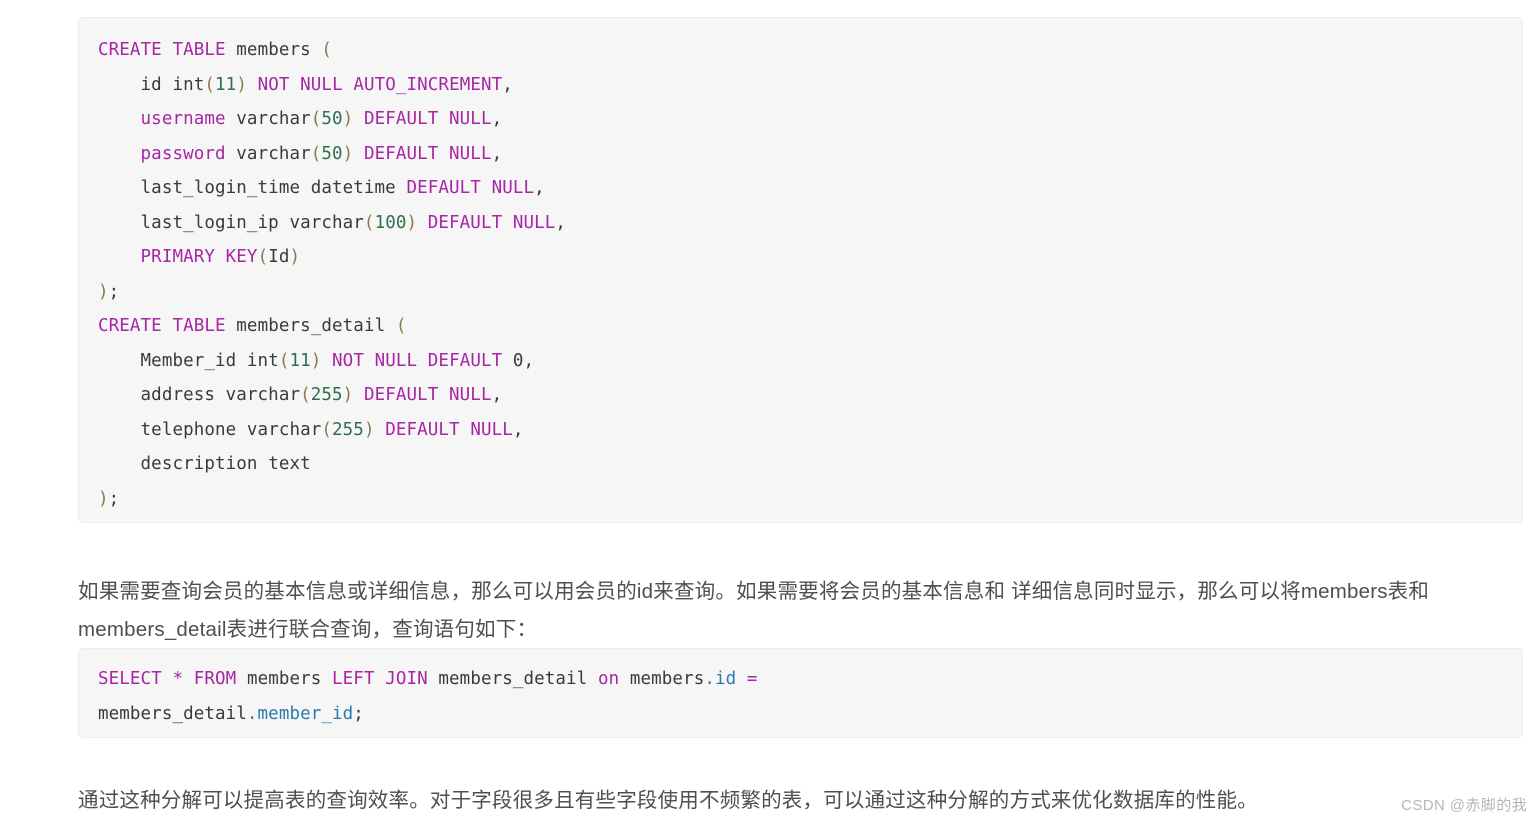 This screenshot has width=1539, height=821. Describe the element at coordinates (608, 679) in the screenshot. I see `sql-keyword: on` at that location.